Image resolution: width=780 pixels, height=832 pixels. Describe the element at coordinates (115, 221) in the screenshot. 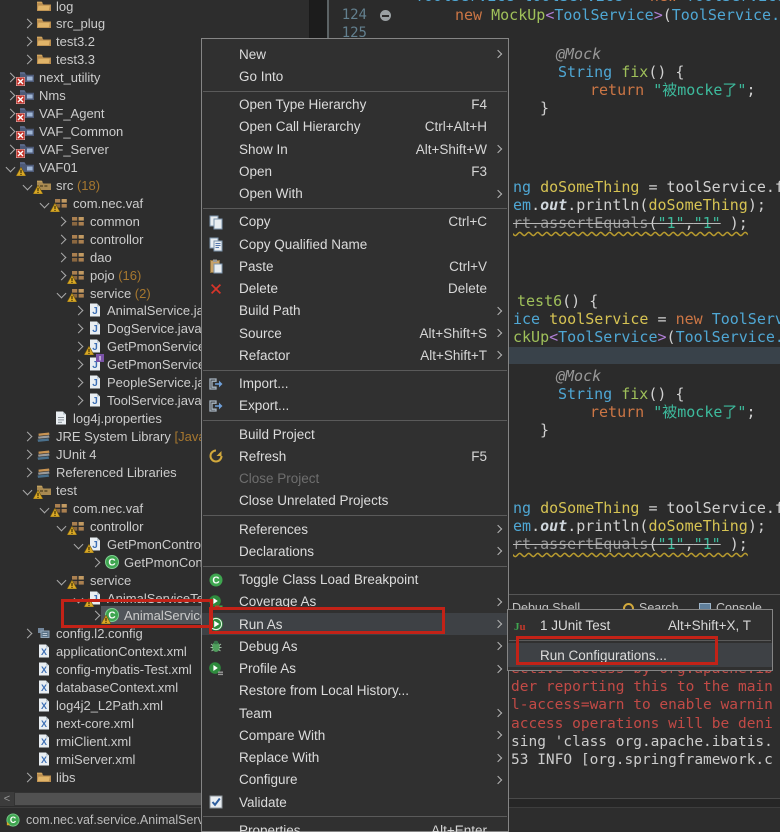

I see `tree-item-label: common` at that location.